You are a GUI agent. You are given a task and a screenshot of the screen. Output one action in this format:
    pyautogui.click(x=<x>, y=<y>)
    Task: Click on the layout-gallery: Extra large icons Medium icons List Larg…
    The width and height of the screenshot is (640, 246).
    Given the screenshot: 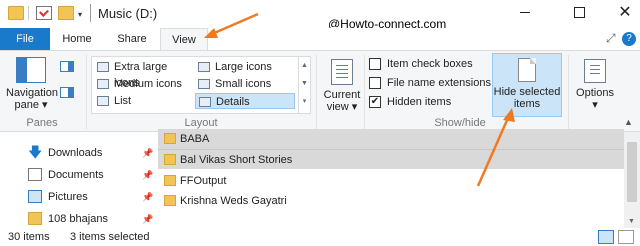 What is the action you would take?
    pyautogui.click(x=201, y=85)
    